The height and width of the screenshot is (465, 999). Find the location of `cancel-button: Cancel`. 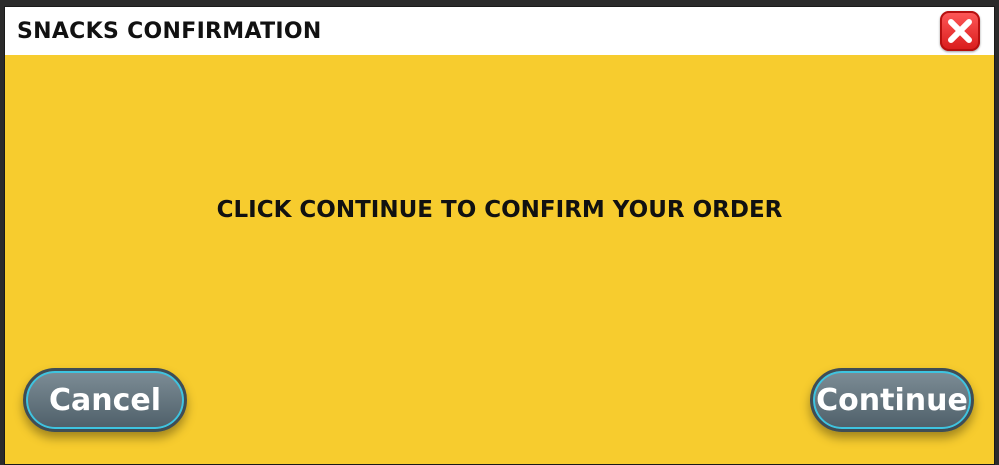

cancel-button: Cancel is located at coordinates (105, 400).